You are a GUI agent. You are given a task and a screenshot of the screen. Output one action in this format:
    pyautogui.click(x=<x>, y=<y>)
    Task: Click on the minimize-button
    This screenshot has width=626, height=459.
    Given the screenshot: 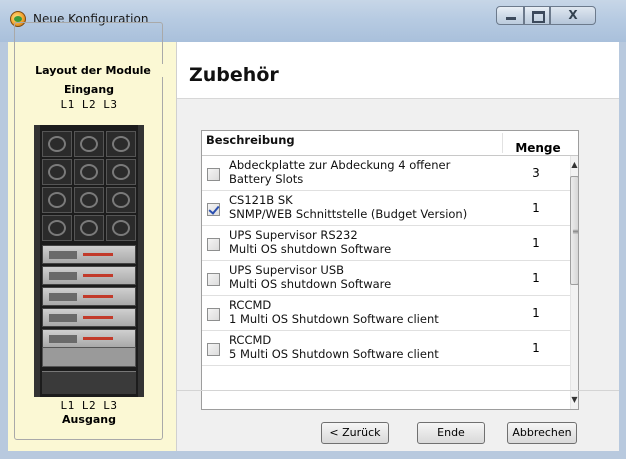 What is the action you would take?
    pyautogui.click(x=510, y=15)
    